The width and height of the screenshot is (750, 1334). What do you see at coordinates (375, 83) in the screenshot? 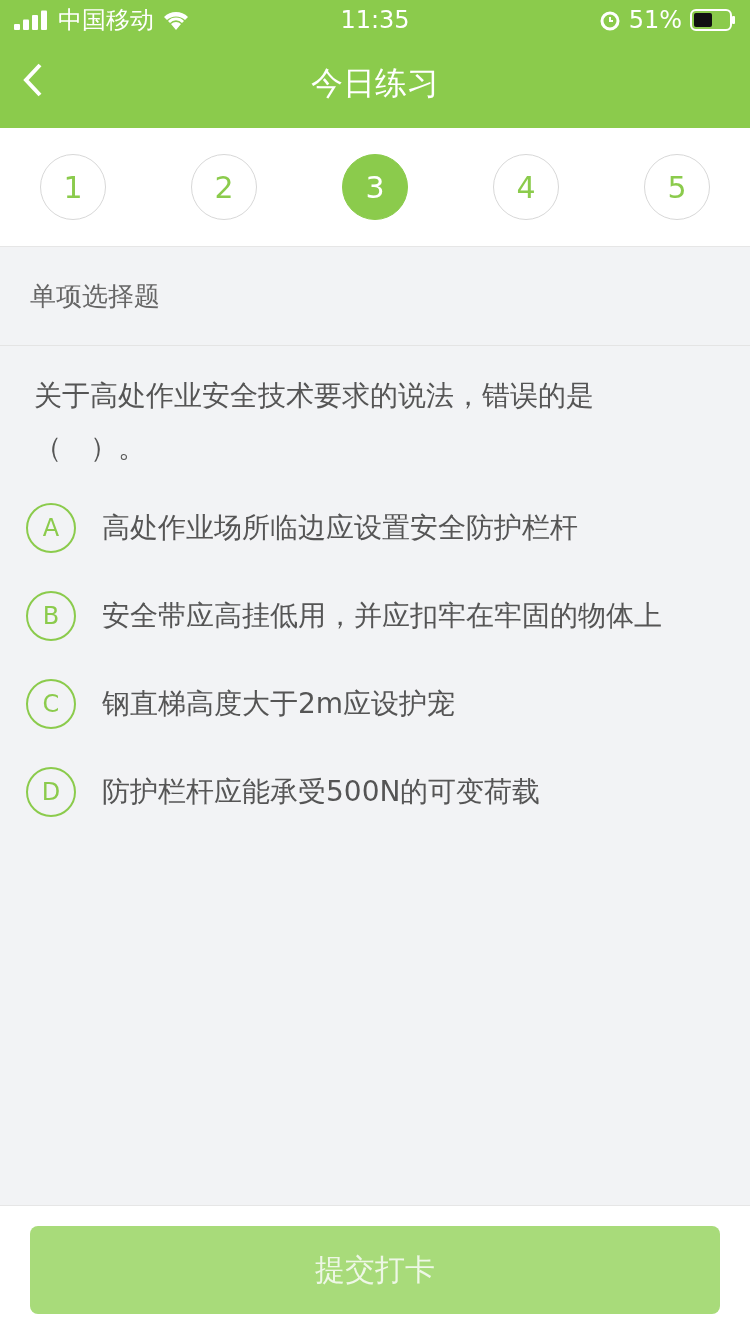
I see `page-title: 今日练习` at bounding box center [375, 83].